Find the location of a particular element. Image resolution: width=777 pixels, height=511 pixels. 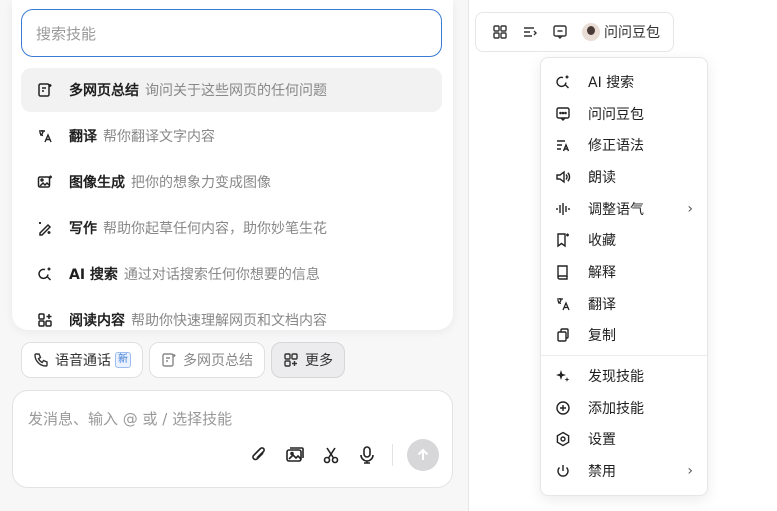

skill-name: 写作 is located at coordinates (83, 229).